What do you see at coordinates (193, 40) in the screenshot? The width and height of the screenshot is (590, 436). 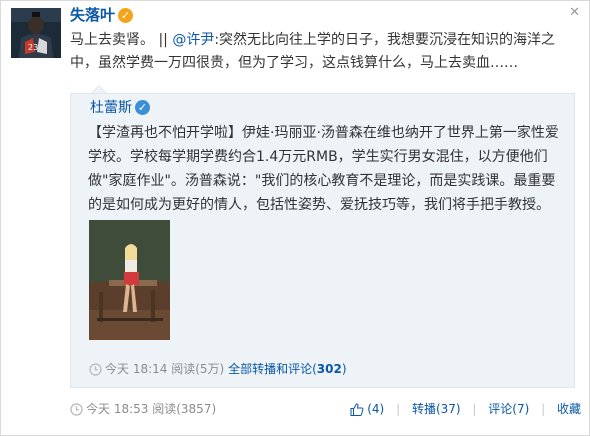 I see `mention-link: @许尹` at bounding box center [193, 40].